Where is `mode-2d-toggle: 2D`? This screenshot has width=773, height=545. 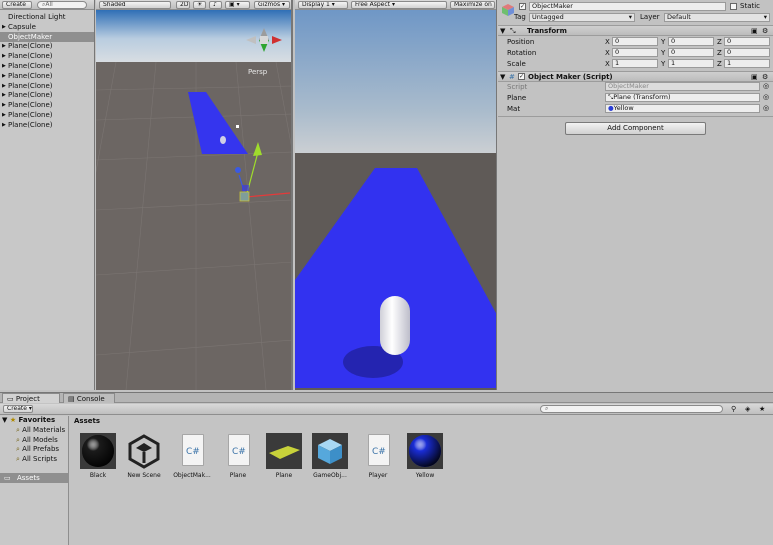
mode-2d-toggle: 2D is located at coordinates (183, 5).